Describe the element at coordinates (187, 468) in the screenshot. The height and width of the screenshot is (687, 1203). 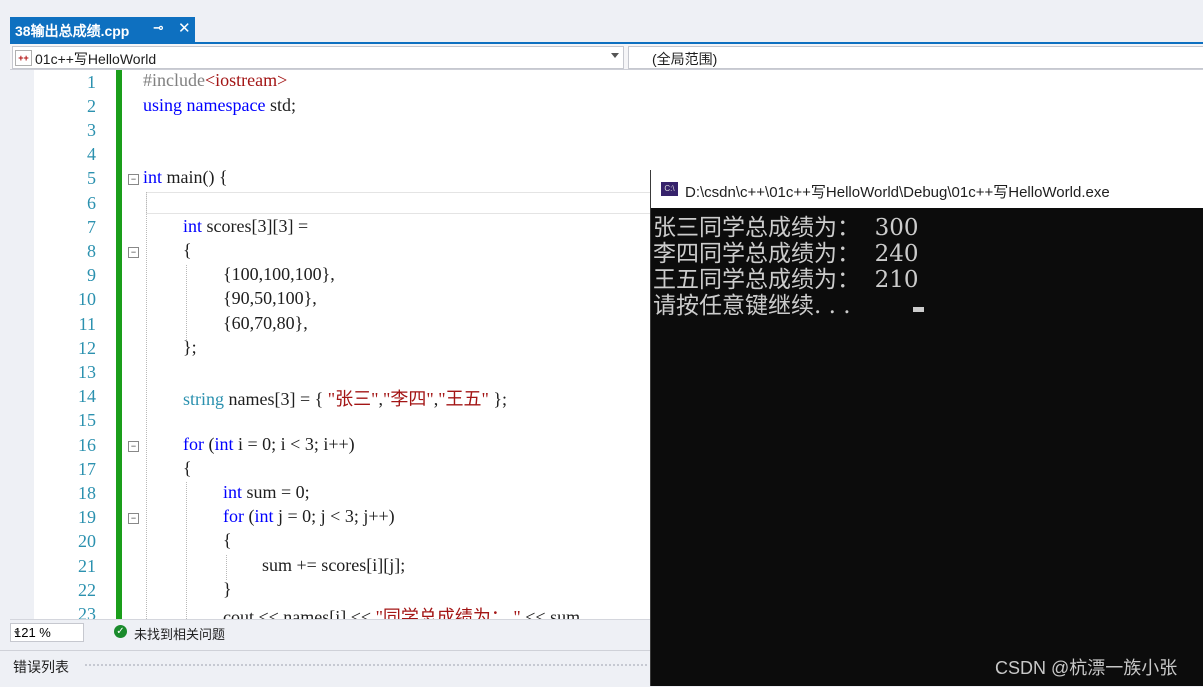
I see `code-line-17: {` at that location.